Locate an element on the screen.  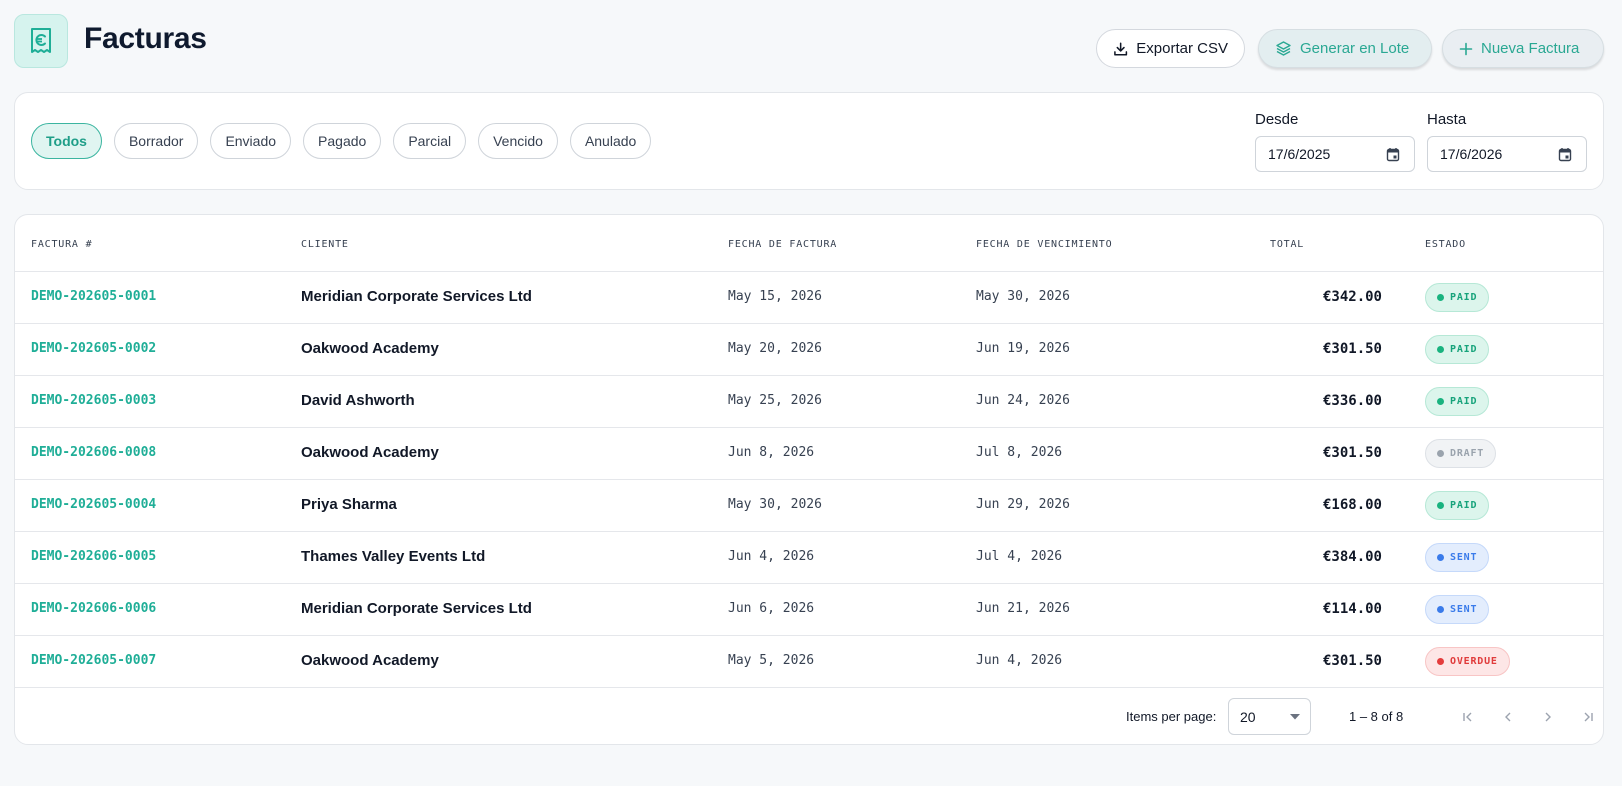
chip-enviado: Enviado is located at coordinates (251, 141).